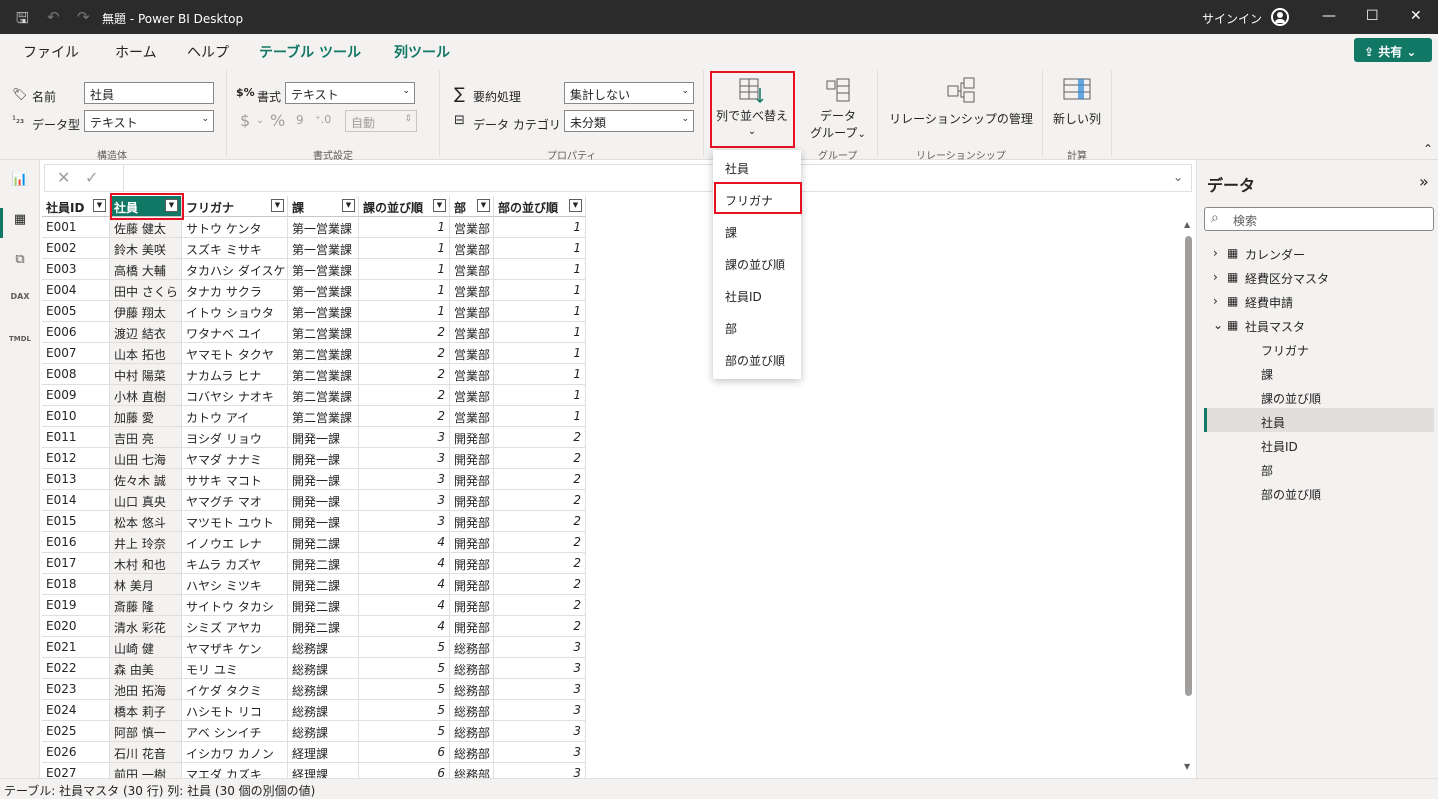 The height and width of the screenshot is (799, 1438). What do you see at coordinates (235, 374) in the screenshot?
I see `table-cell: ナカムラ ヒナ` at bounding box center [235, 374].